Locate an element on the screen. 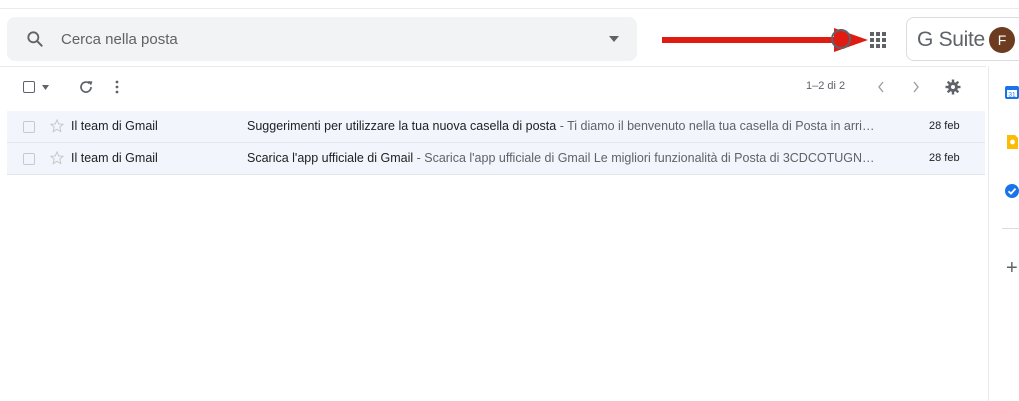 The image size is (1019, 401). chevron-right-icon is located at coordinates (916, 87).